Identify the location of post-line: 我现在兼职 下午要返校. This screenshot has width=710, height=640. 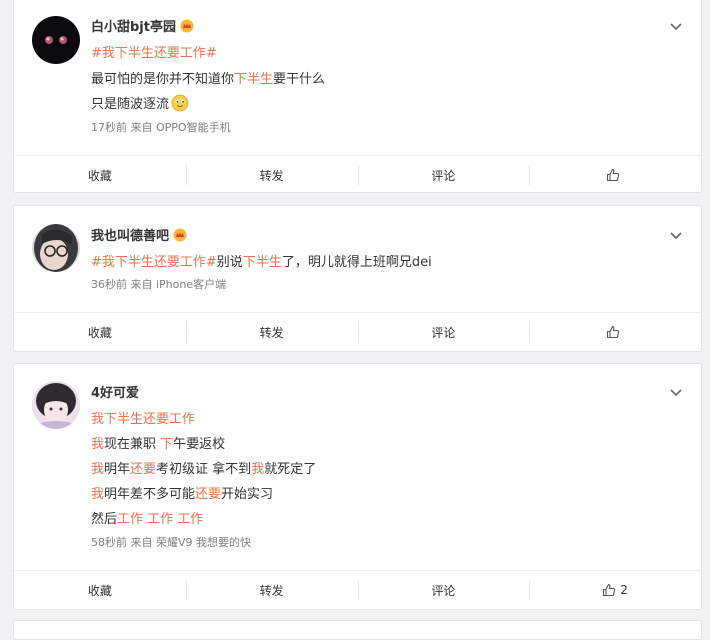
(158, 442).